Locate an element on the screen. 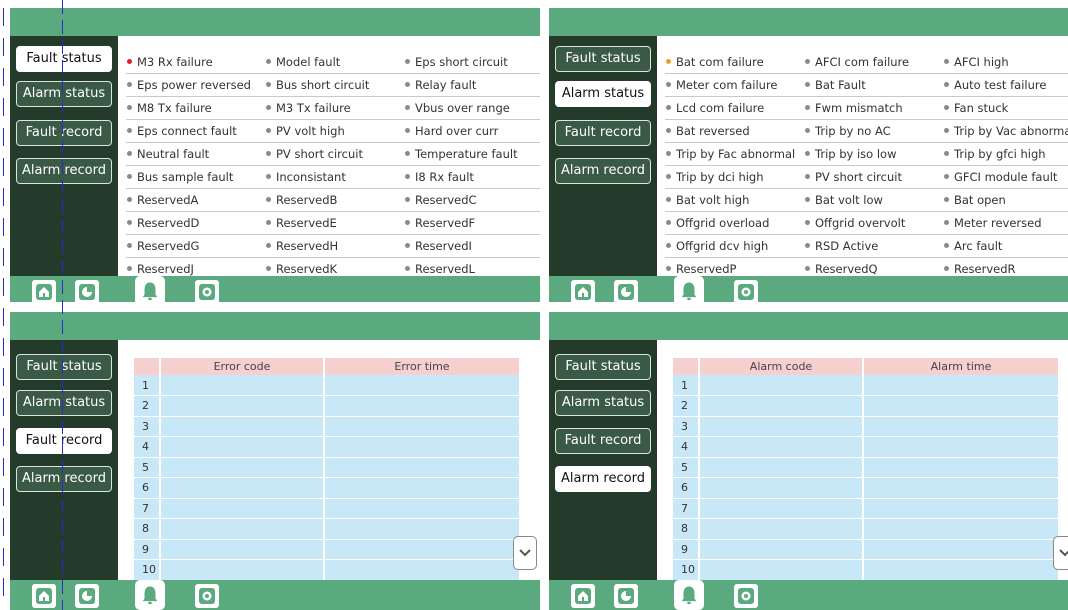  status-item-label: Bat volt low is located at coordinates (849, 200).